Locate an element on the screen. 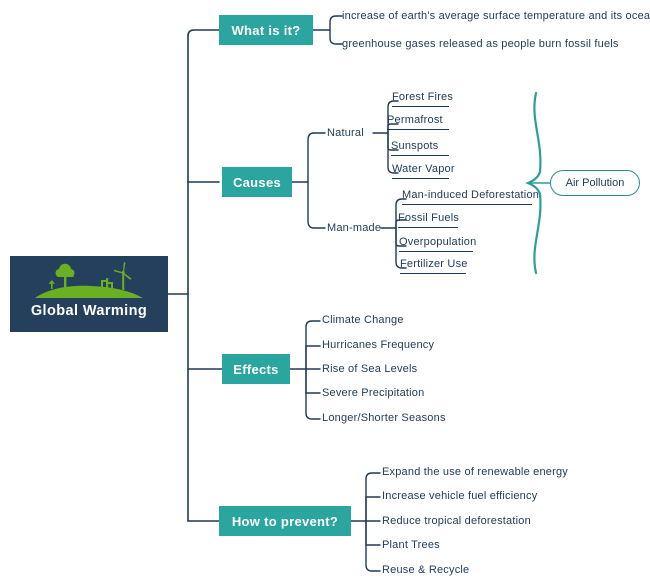 Image resolution: width=650 pixels, height=587 pixels. topic-effects: Effects is located at coordinates (256, 369).